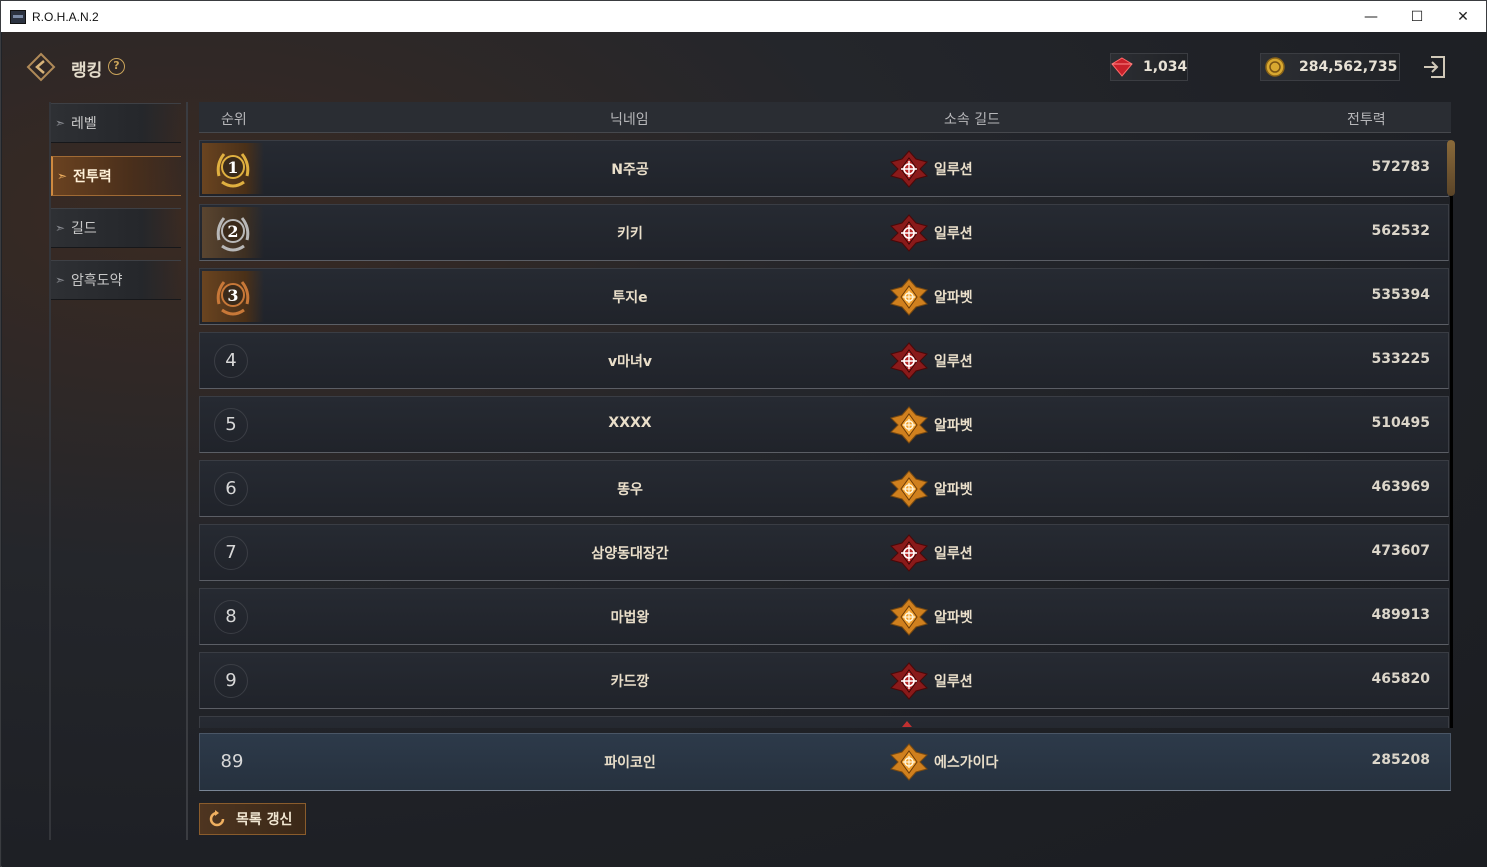 This screenshot has height=867, width=1487. What do you see at coordinates (1435, 67) in the screenshot?
I see `exit-icon` at bounding box center [1435, 67].